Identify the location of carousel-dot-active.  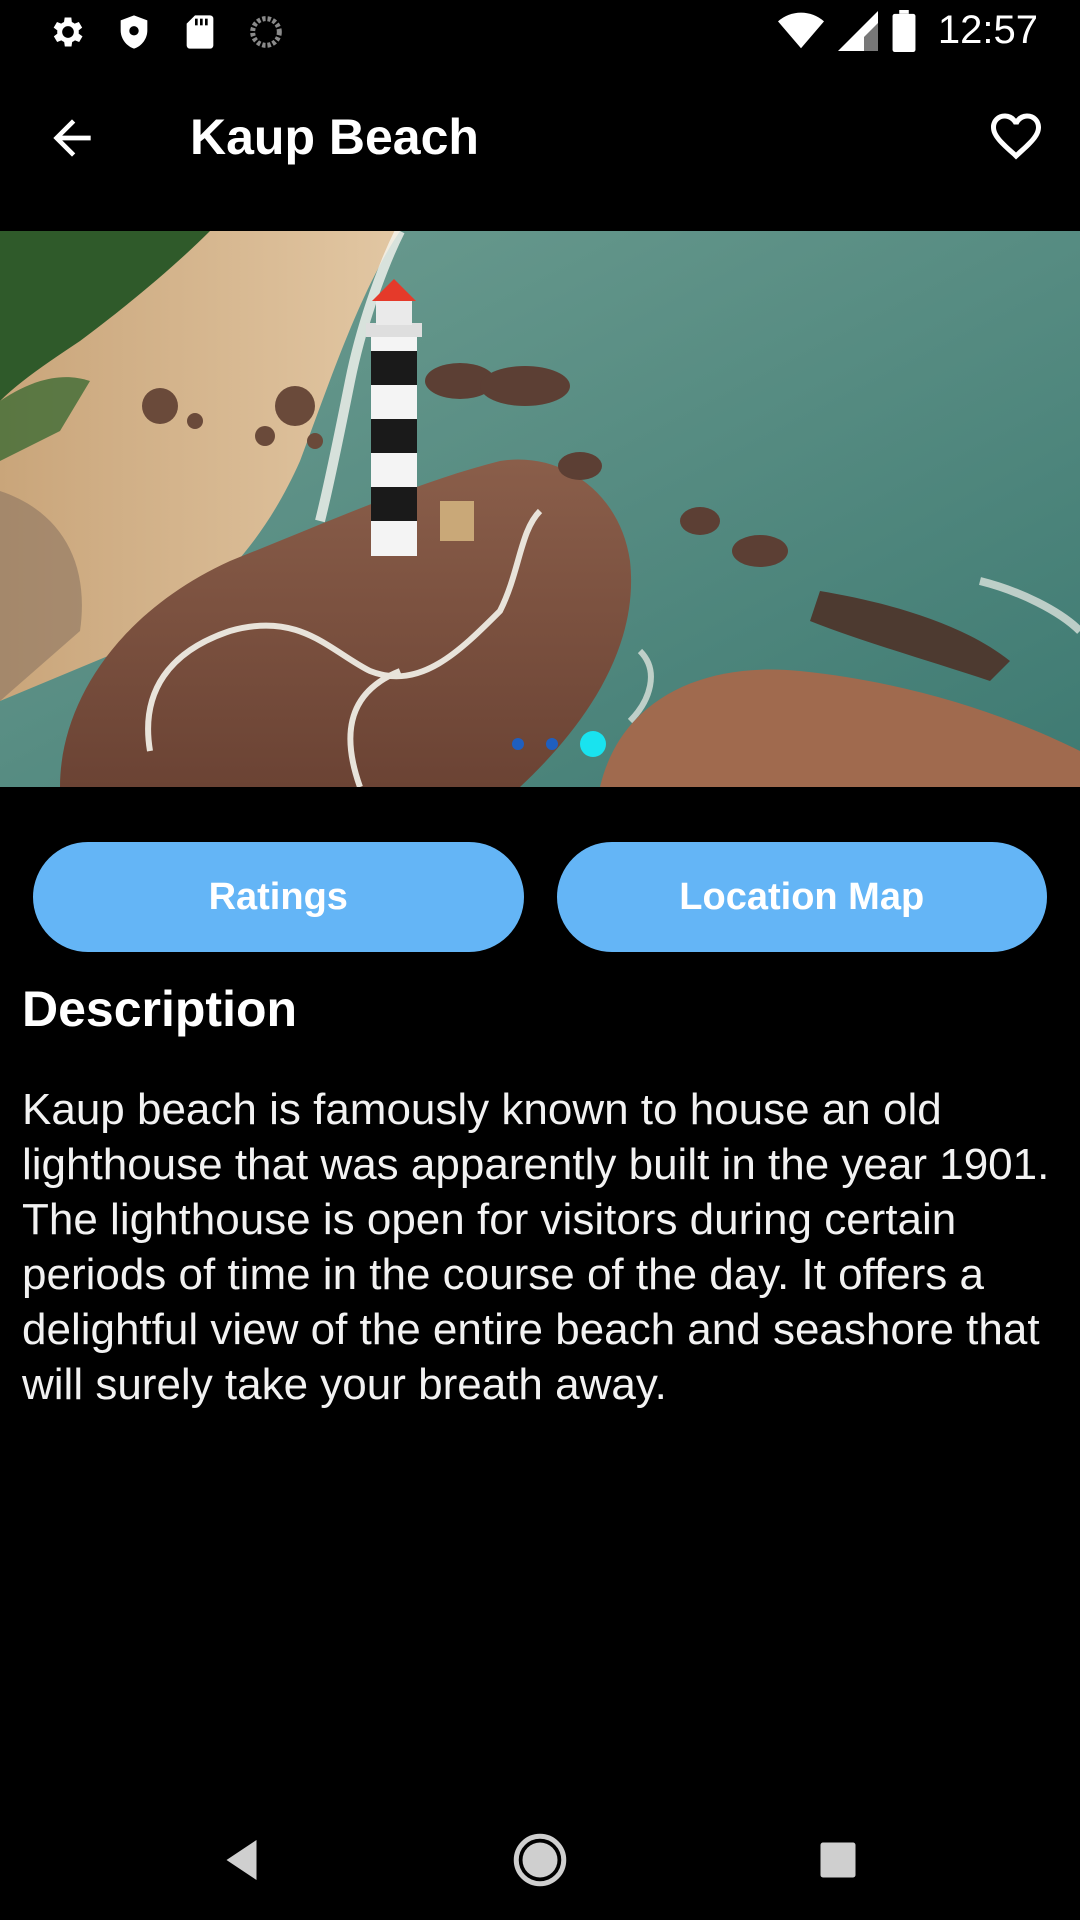
(593, 744).